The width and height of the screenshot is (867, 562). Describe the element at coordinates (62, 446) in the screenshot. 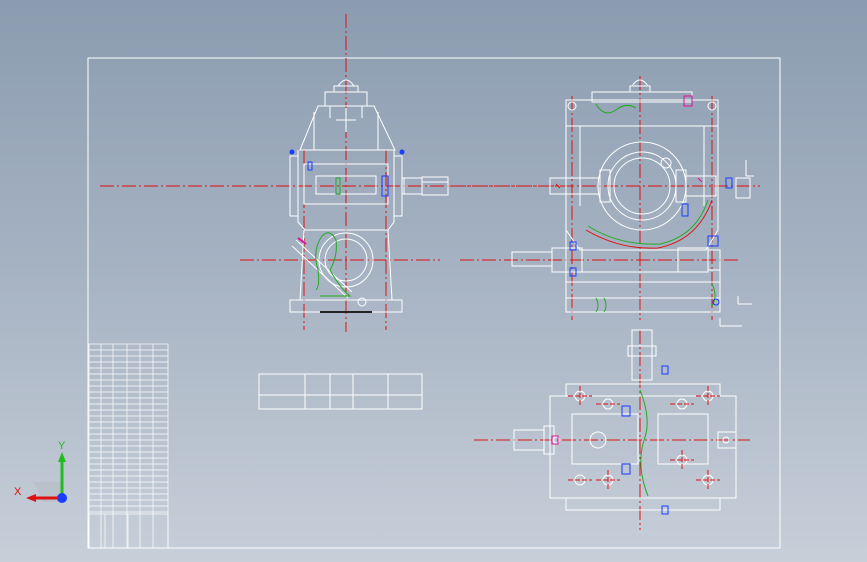

I see `axis-y-label: Y` at that location.